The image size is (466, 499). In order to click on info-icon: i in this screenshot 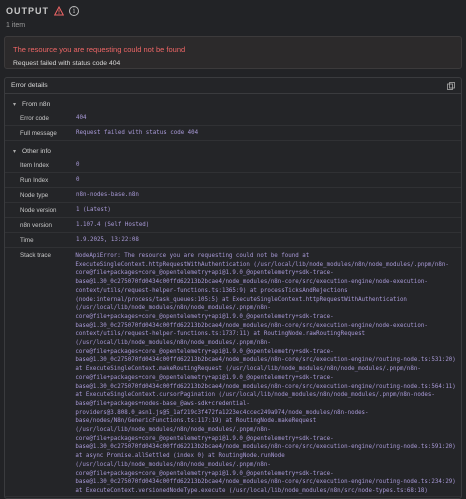, I will do `click(74, 11)`.